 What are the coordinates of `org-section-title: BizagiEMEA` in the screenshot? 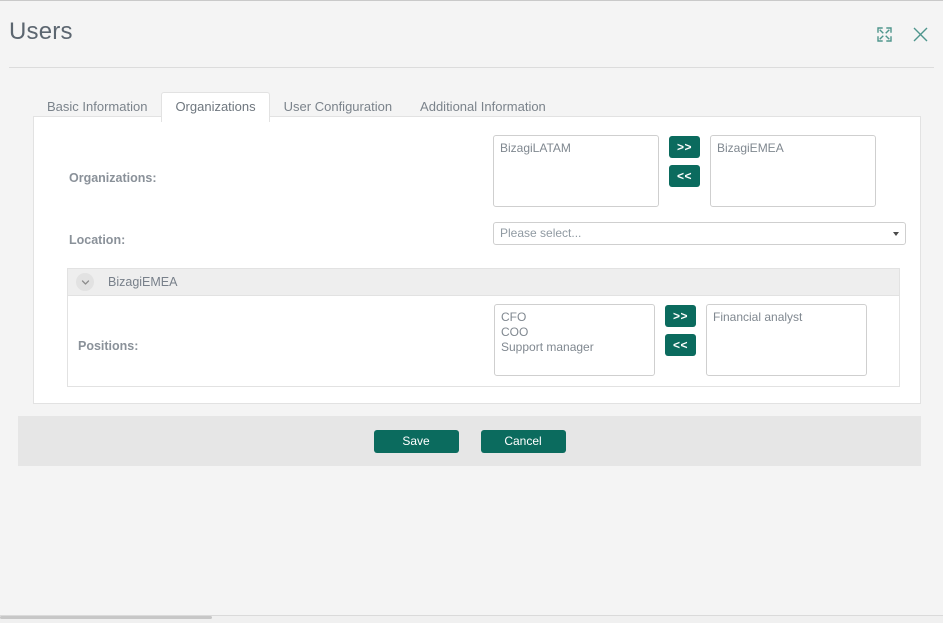 It's located at (143, 282).